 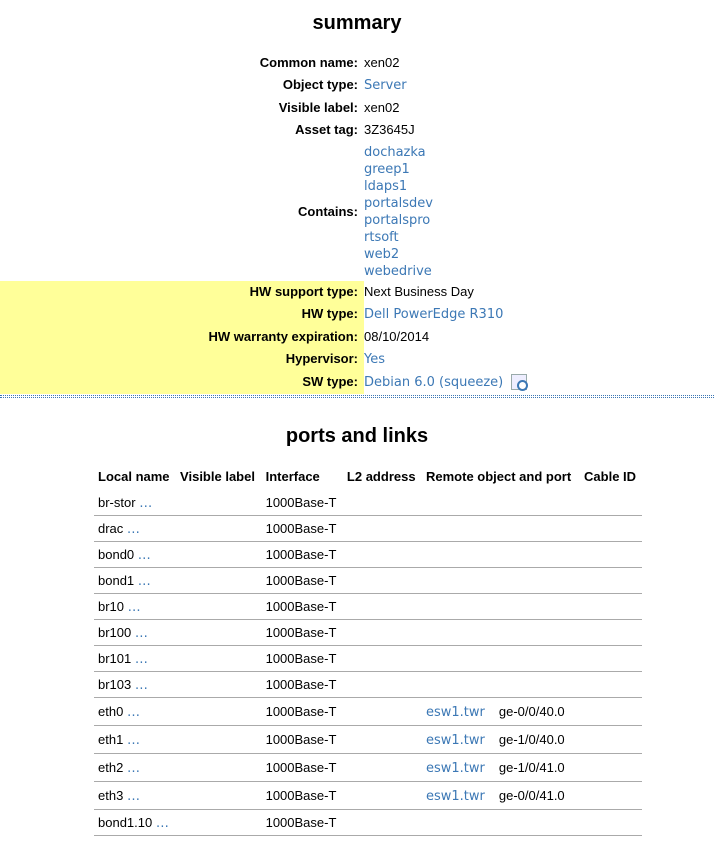 What do you see at coordinates (326, 129) in the screenshot?
I see `asset-tag-label: Asset tag:` at bounding box center [326, 129].